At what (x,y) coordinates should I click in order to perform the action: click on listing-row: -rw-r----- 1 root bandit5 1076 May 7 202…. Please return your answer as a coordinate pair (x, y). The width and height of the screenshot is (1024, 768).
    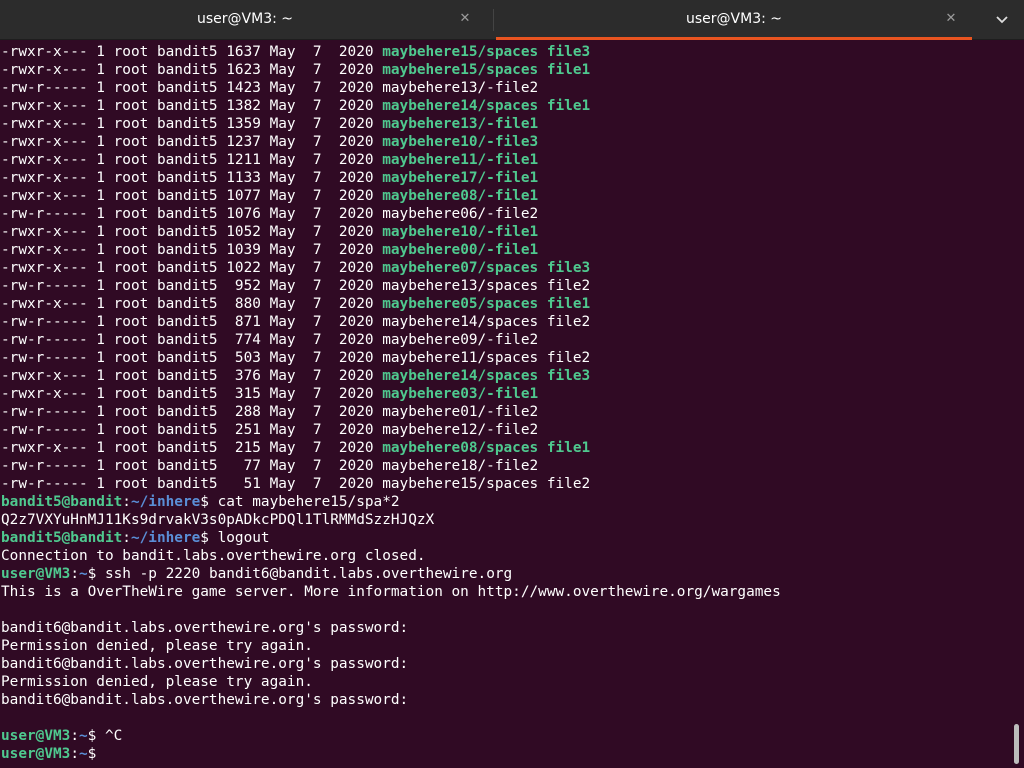
    Looking at the image, I should click on (505, 214).